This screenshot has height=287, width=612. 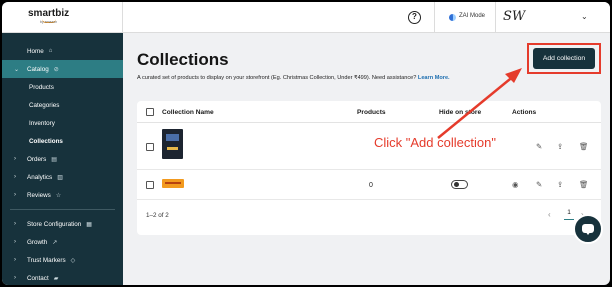 I want to click on chat-bubble-tail, so click(x=588, y=233).